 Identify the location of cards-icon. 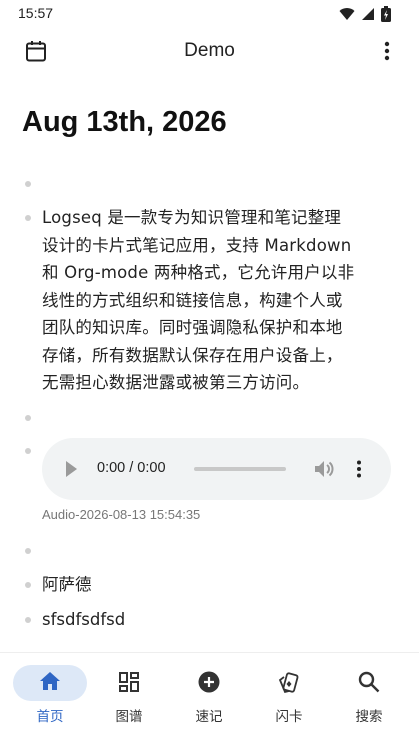
(288, 683).